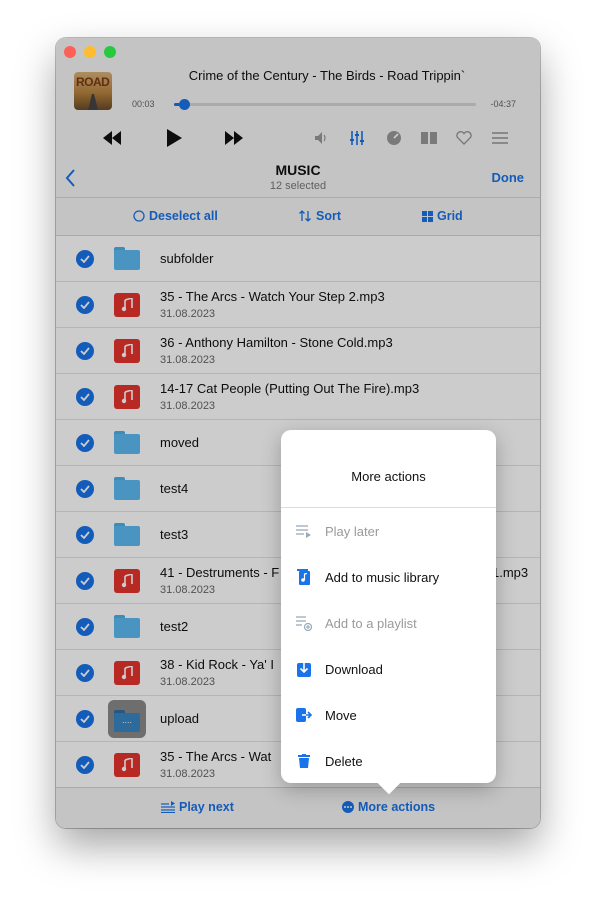  What do you see at coordinates (304, 623) in the screenshot?
I see `add-playlist-icon` at bounding box center [304, 623].